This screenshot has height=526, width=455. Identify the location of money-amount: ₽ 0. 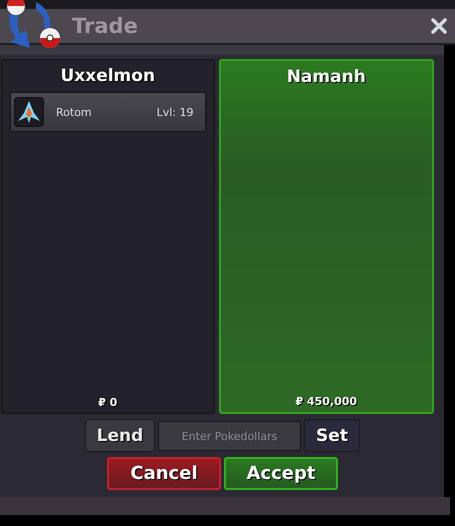
(108, 402).